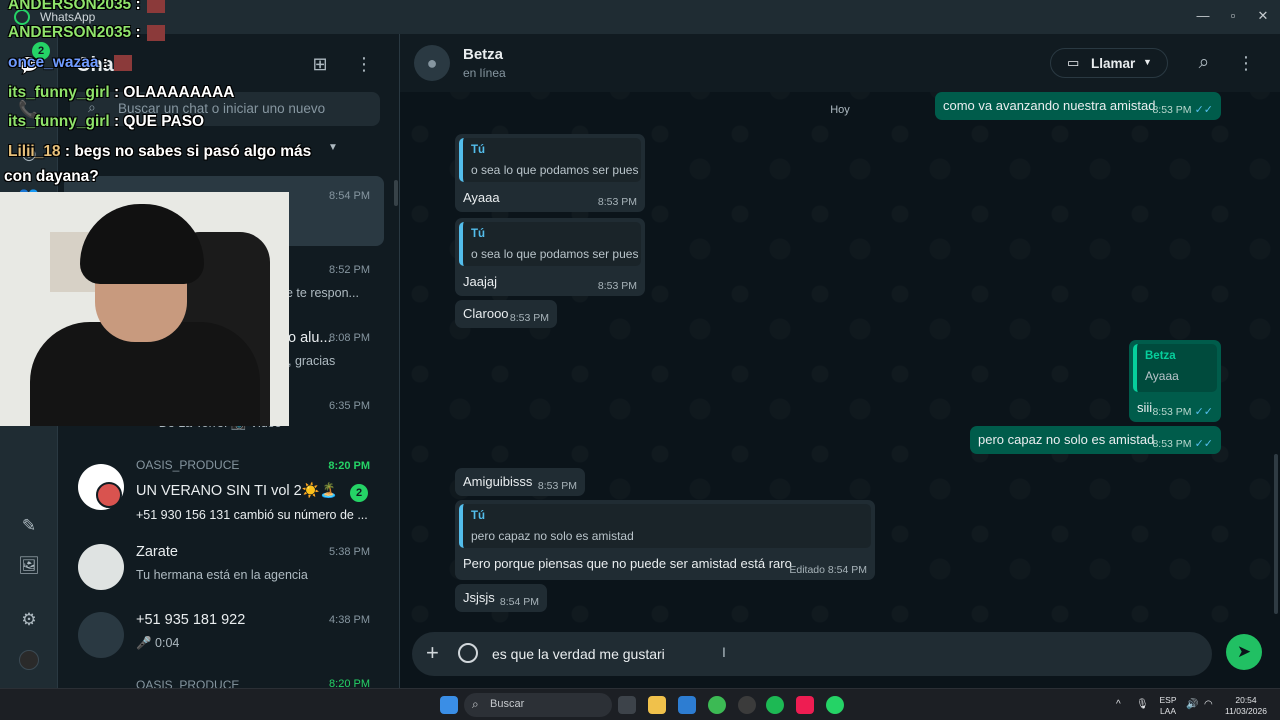  I want to click on language-indicator: ESP LAA, so click(1168, 706).